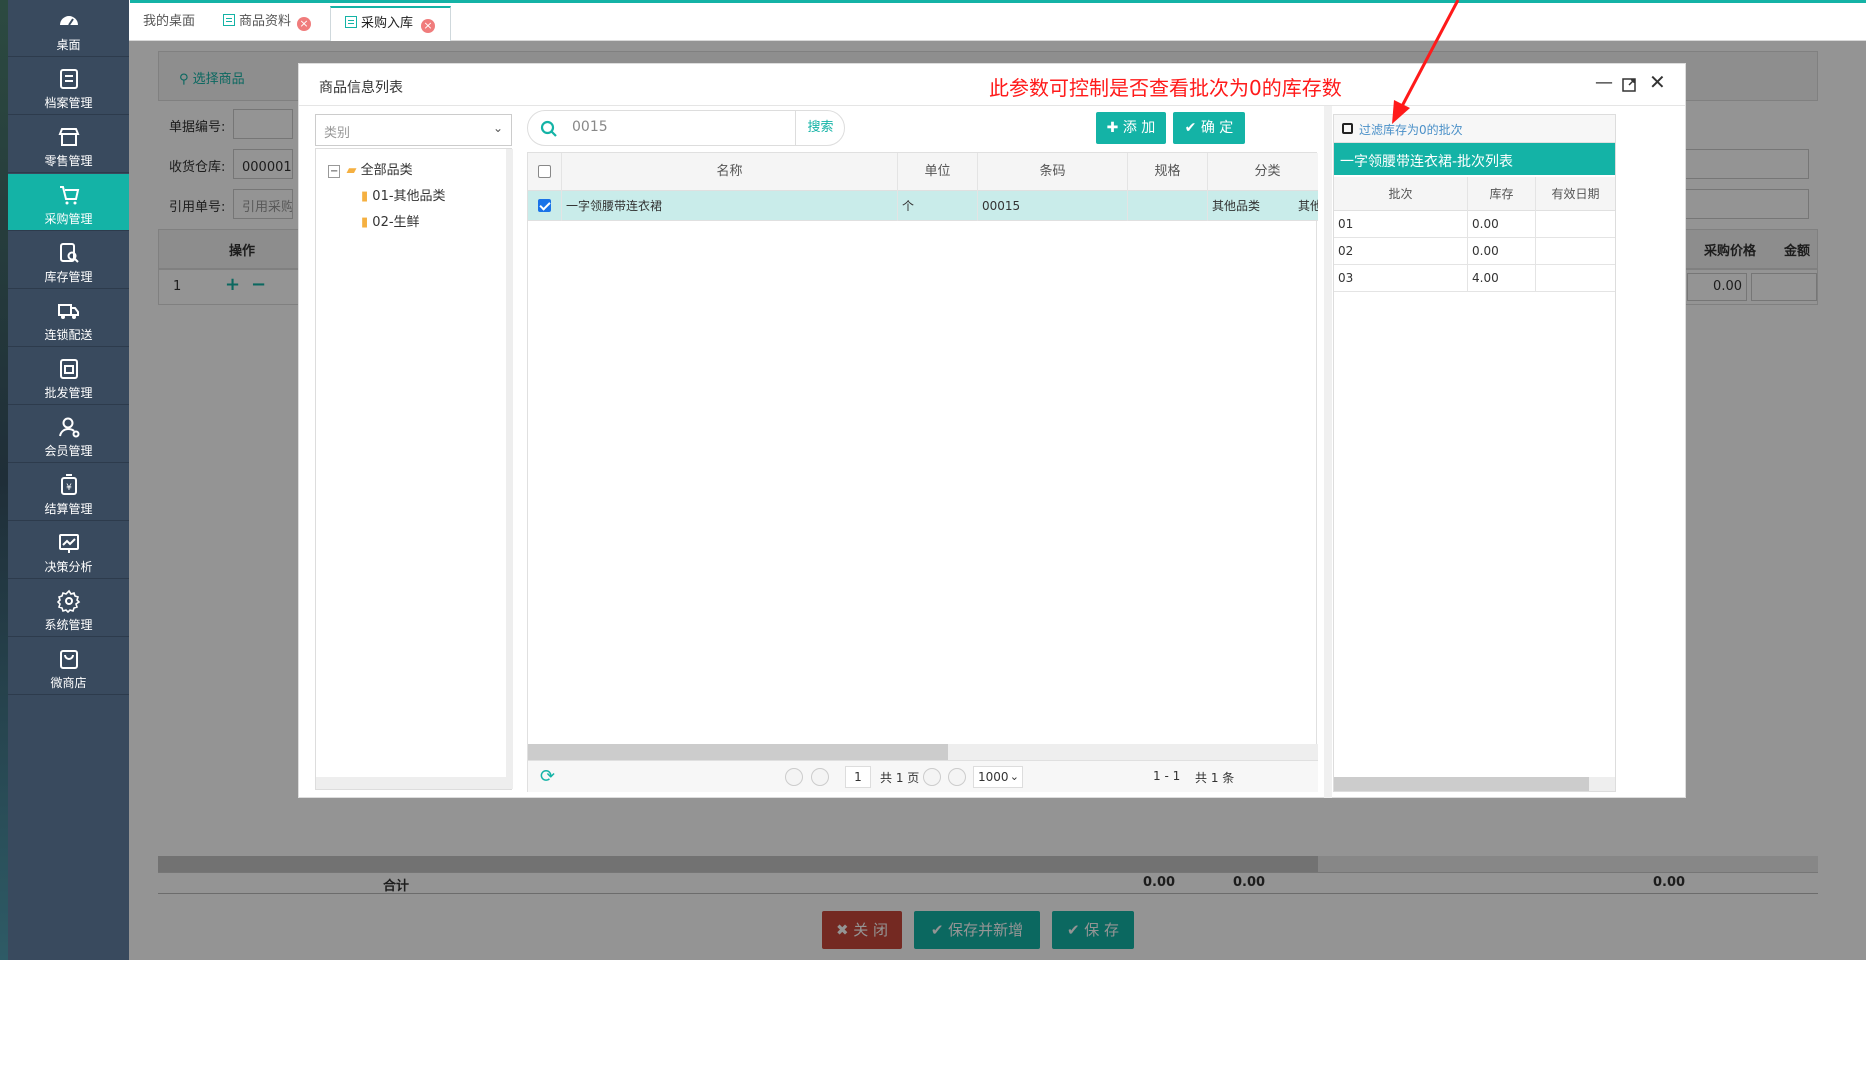 The image size is (1866, 1080). I want to click on search-input: 0015, so click(590, 127).